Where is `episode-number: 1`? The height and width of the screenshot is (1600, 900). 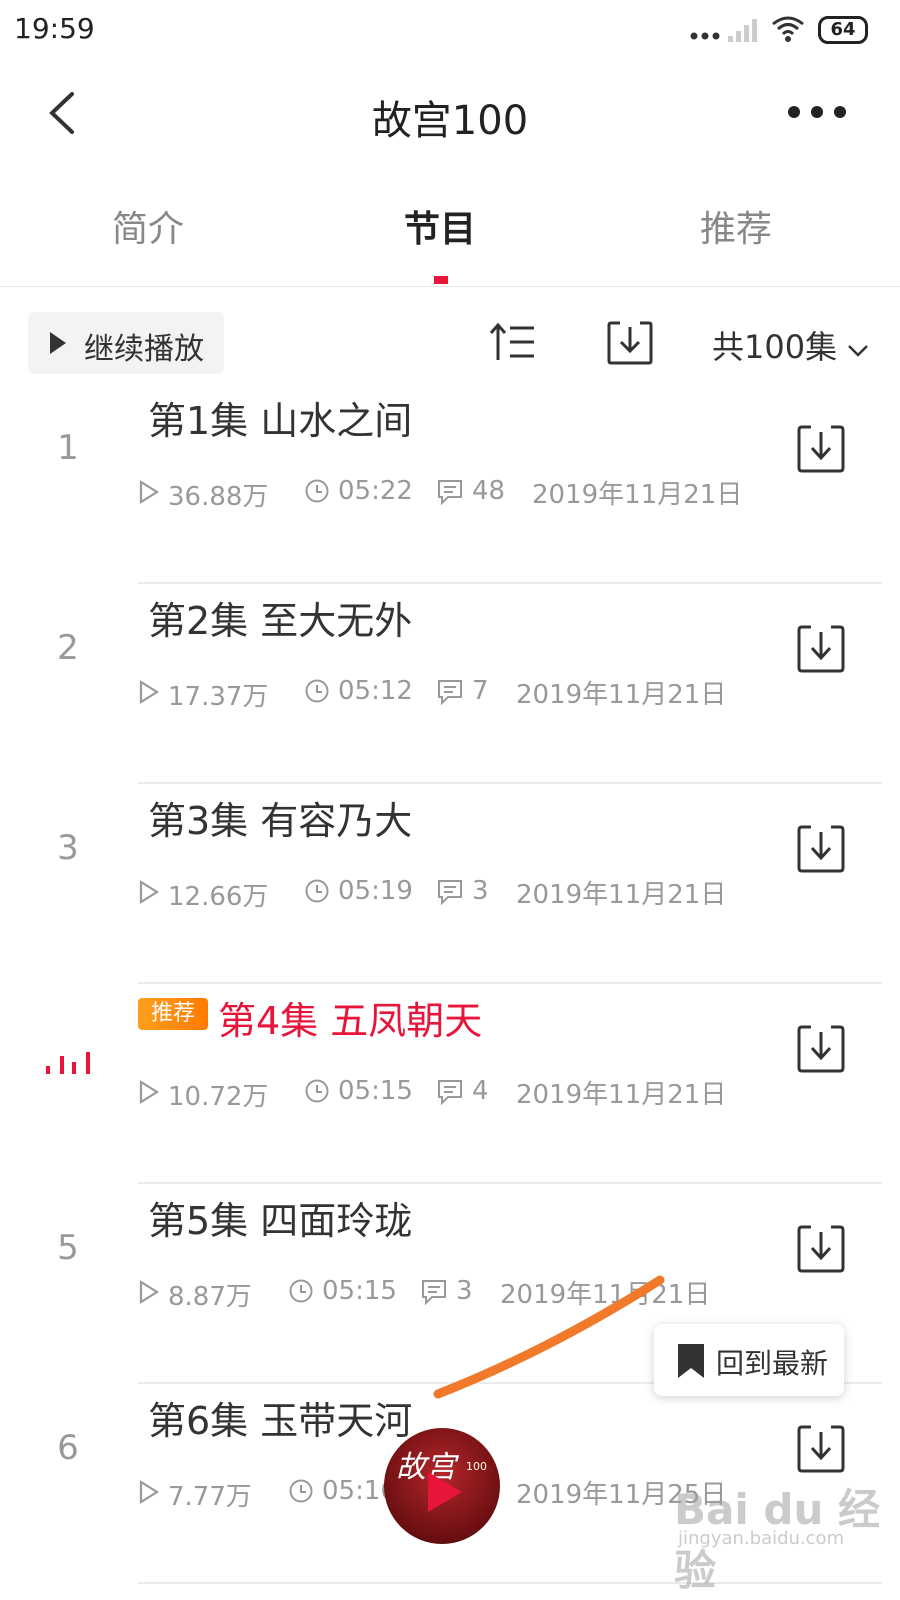 episode-number: 1 is located at coordinates (68, 448).